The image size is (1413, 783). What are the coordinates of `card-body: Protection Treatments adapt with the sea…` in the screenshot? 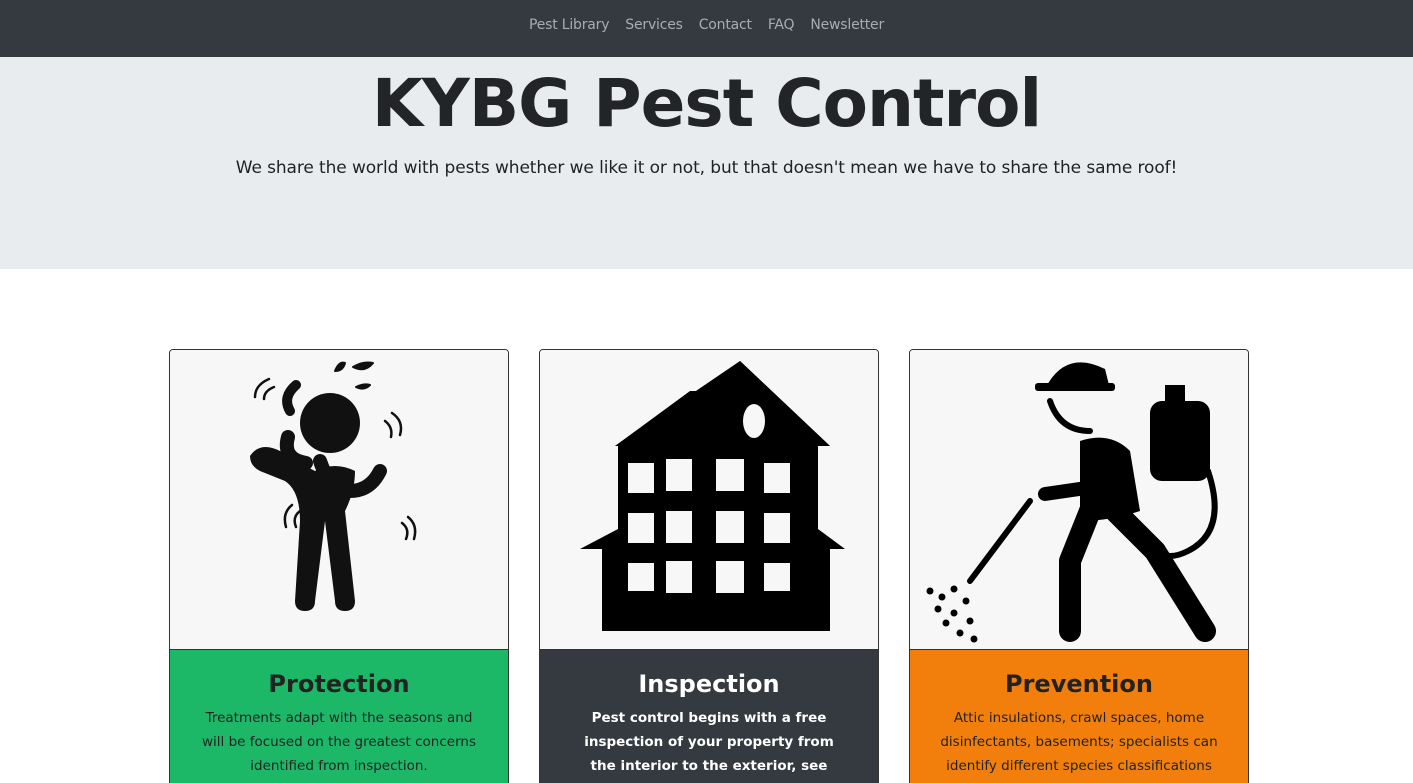 It's located at (339, 716).